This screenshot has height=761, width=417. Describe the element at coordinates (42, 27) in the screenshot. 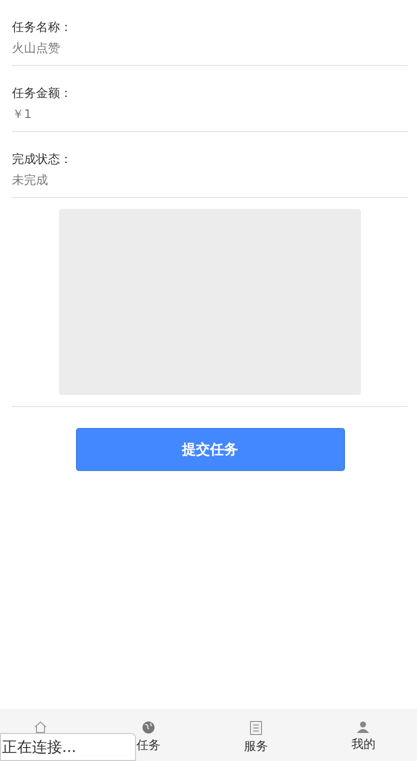

I see `field-label: 任务名称：` at that location.